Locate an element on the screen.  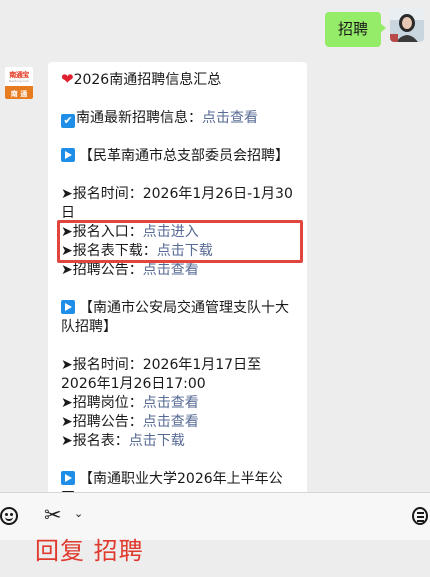
user-avatar is located at coordinates (407, 25).